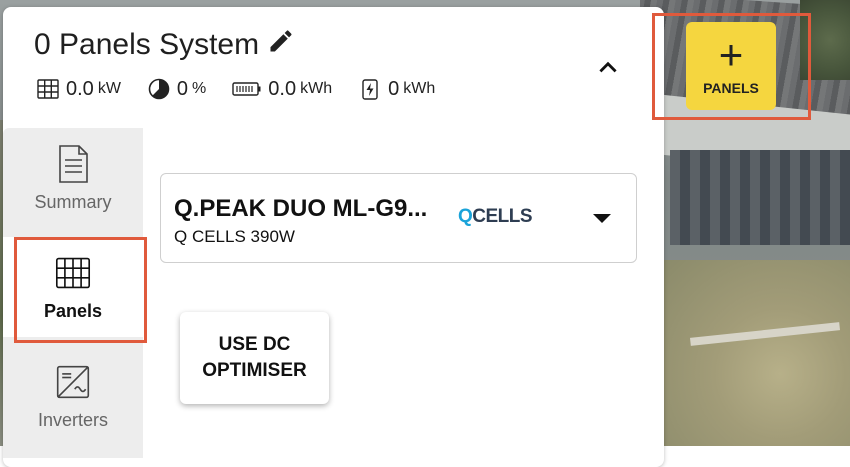  I want to click on stat-offset-value: 0, so click(182, 88).